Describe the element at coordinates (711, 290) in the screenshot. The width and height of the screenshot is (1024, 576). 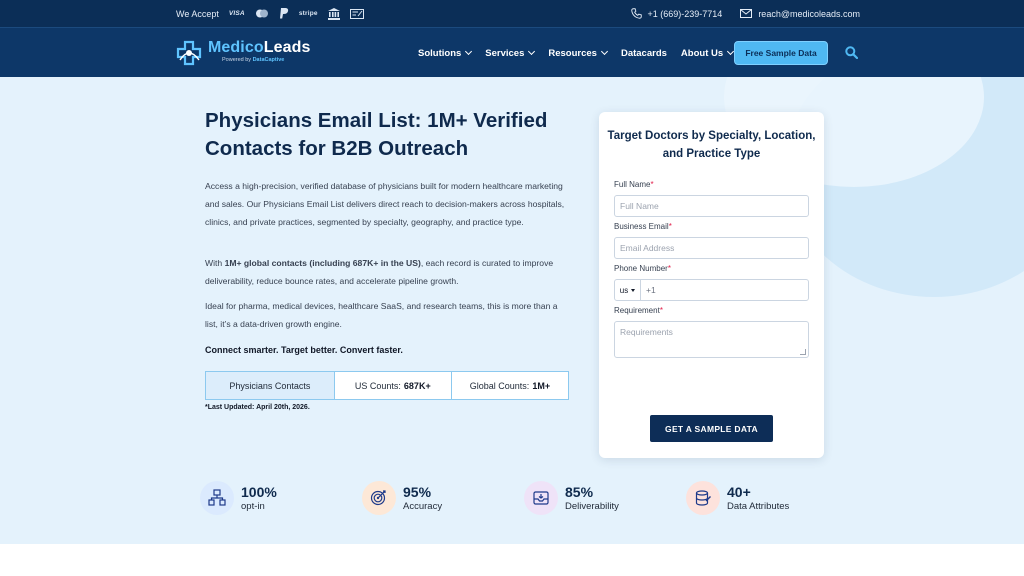
I see `phone-number-field: us +1` at that location.